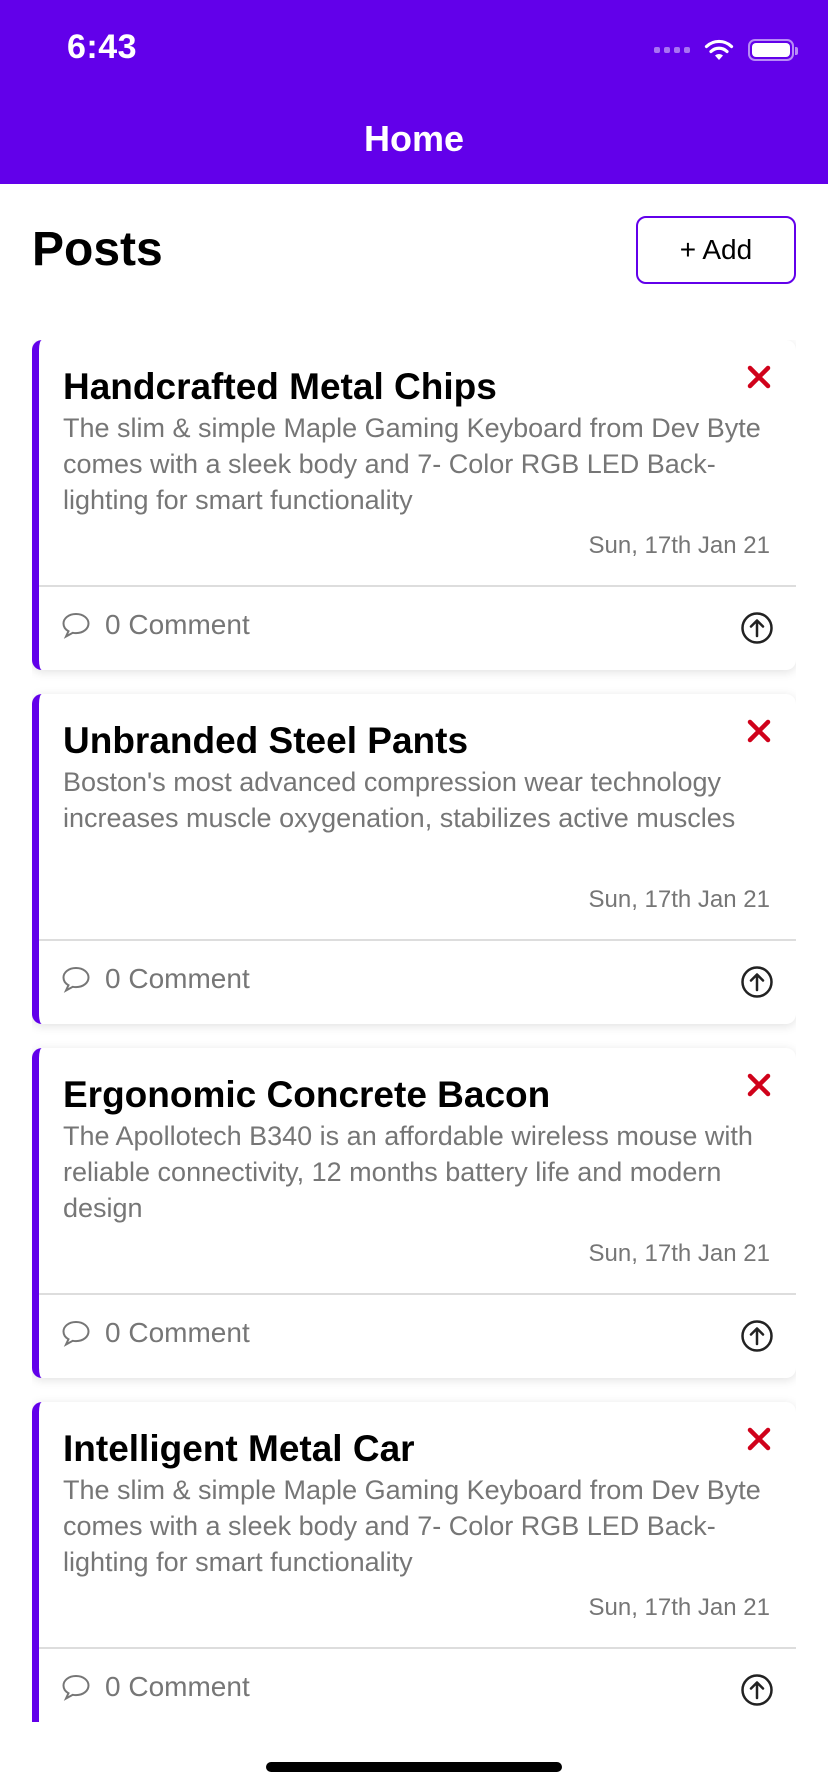  What do you see at coordinates (266, 740) in the screenshot?
I see `post-title: Unbranded Steel Pants` at bounding box center [266, 740].